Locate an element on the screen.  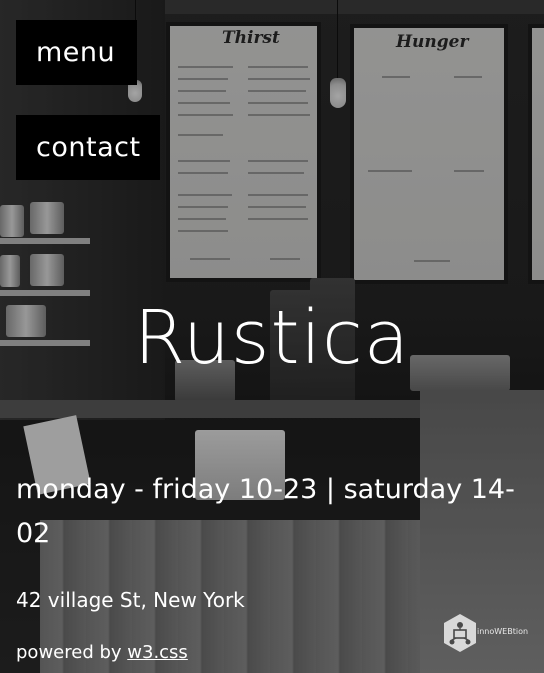
w3css-link: w3.css is located at coordinates (157, 652).